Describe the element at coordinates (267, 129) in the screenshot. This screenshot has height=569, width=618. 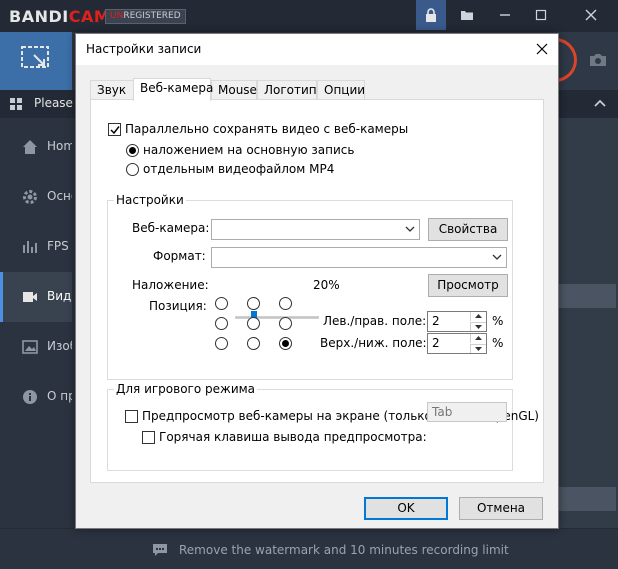
I see `save-webcam-label: Параллельно сохранять видео с веб-камеры` at that location.